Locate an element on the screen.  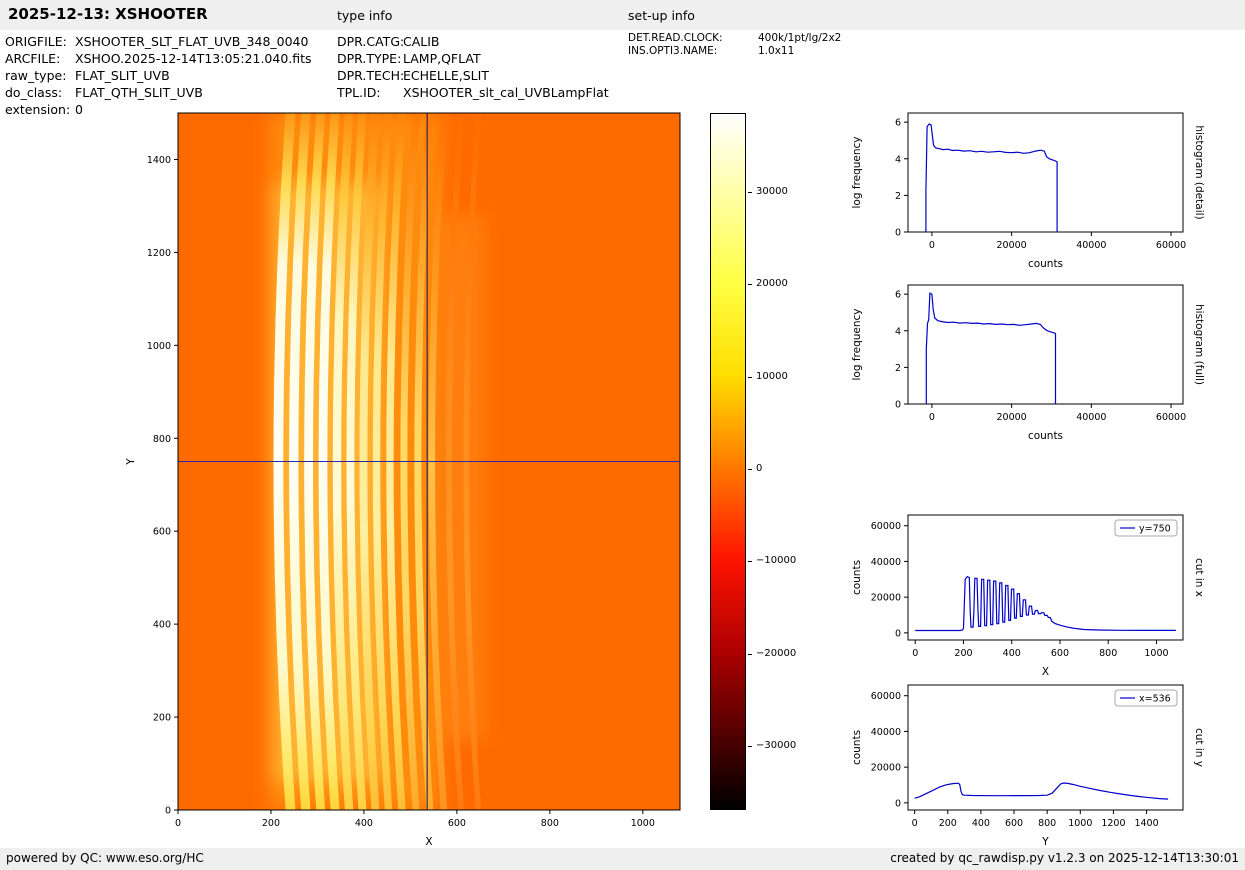
cut-y-legend: x=536 is located at coordinates (1146, 698).